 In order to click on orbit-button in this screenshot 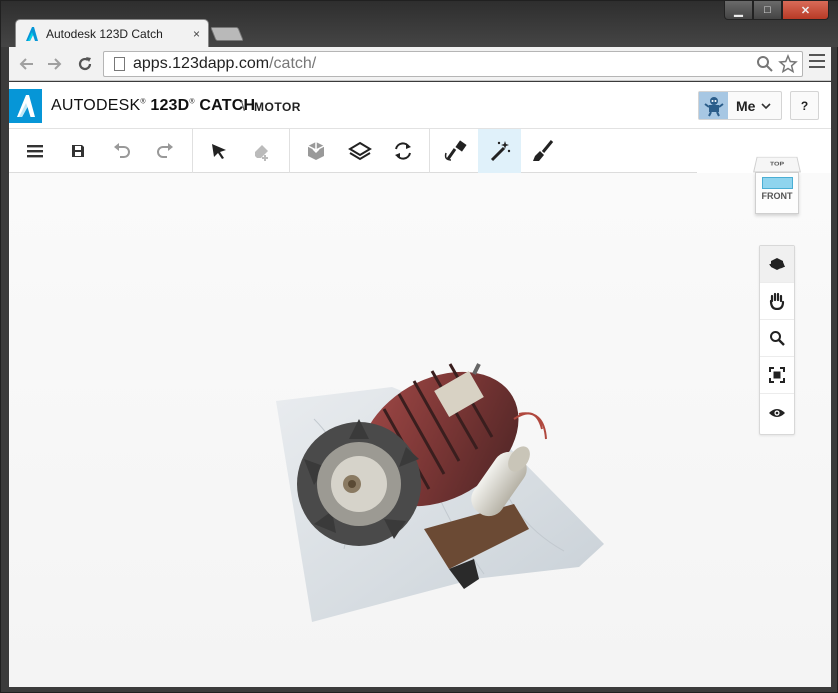, I will do `click(777, 264)`.